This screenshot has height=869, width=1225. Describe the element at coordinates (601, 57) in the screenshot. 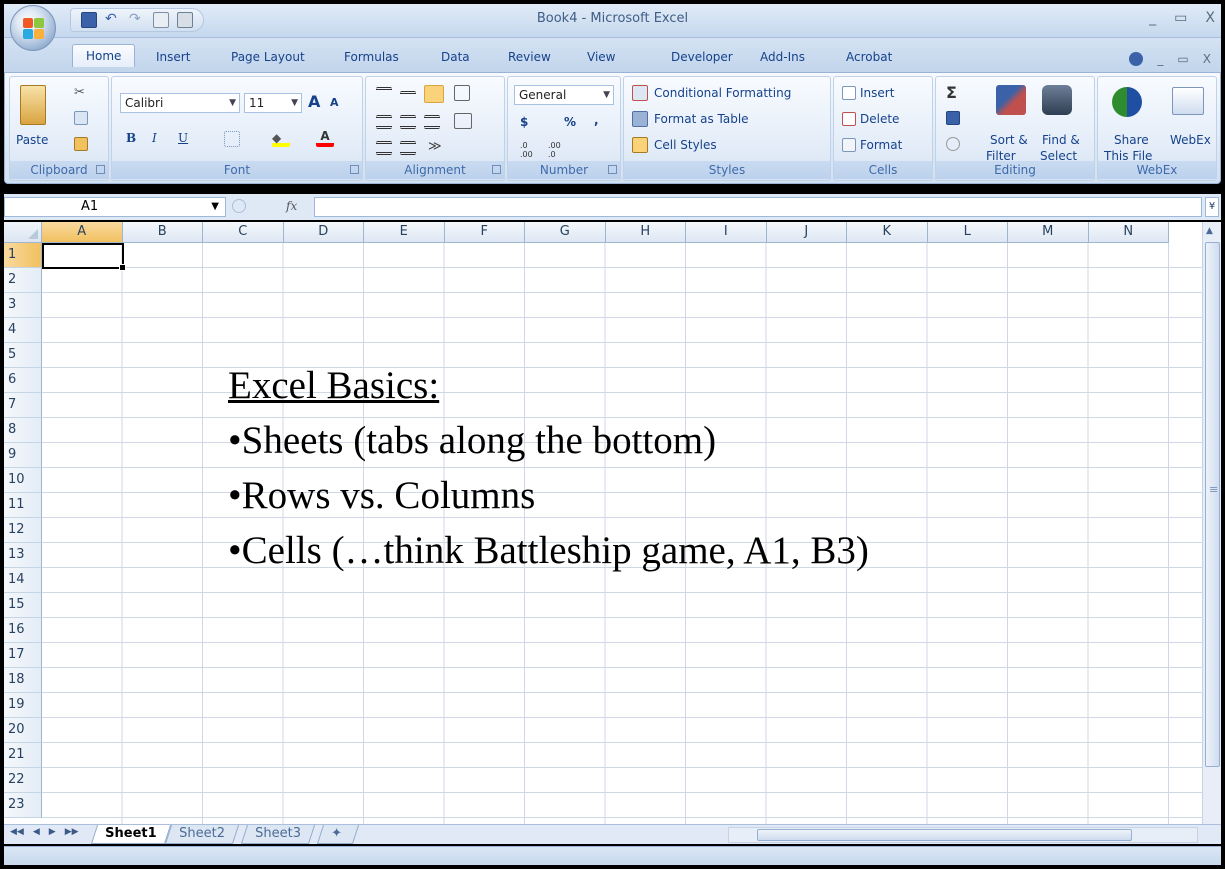

I see `tab-view: View` at that location.